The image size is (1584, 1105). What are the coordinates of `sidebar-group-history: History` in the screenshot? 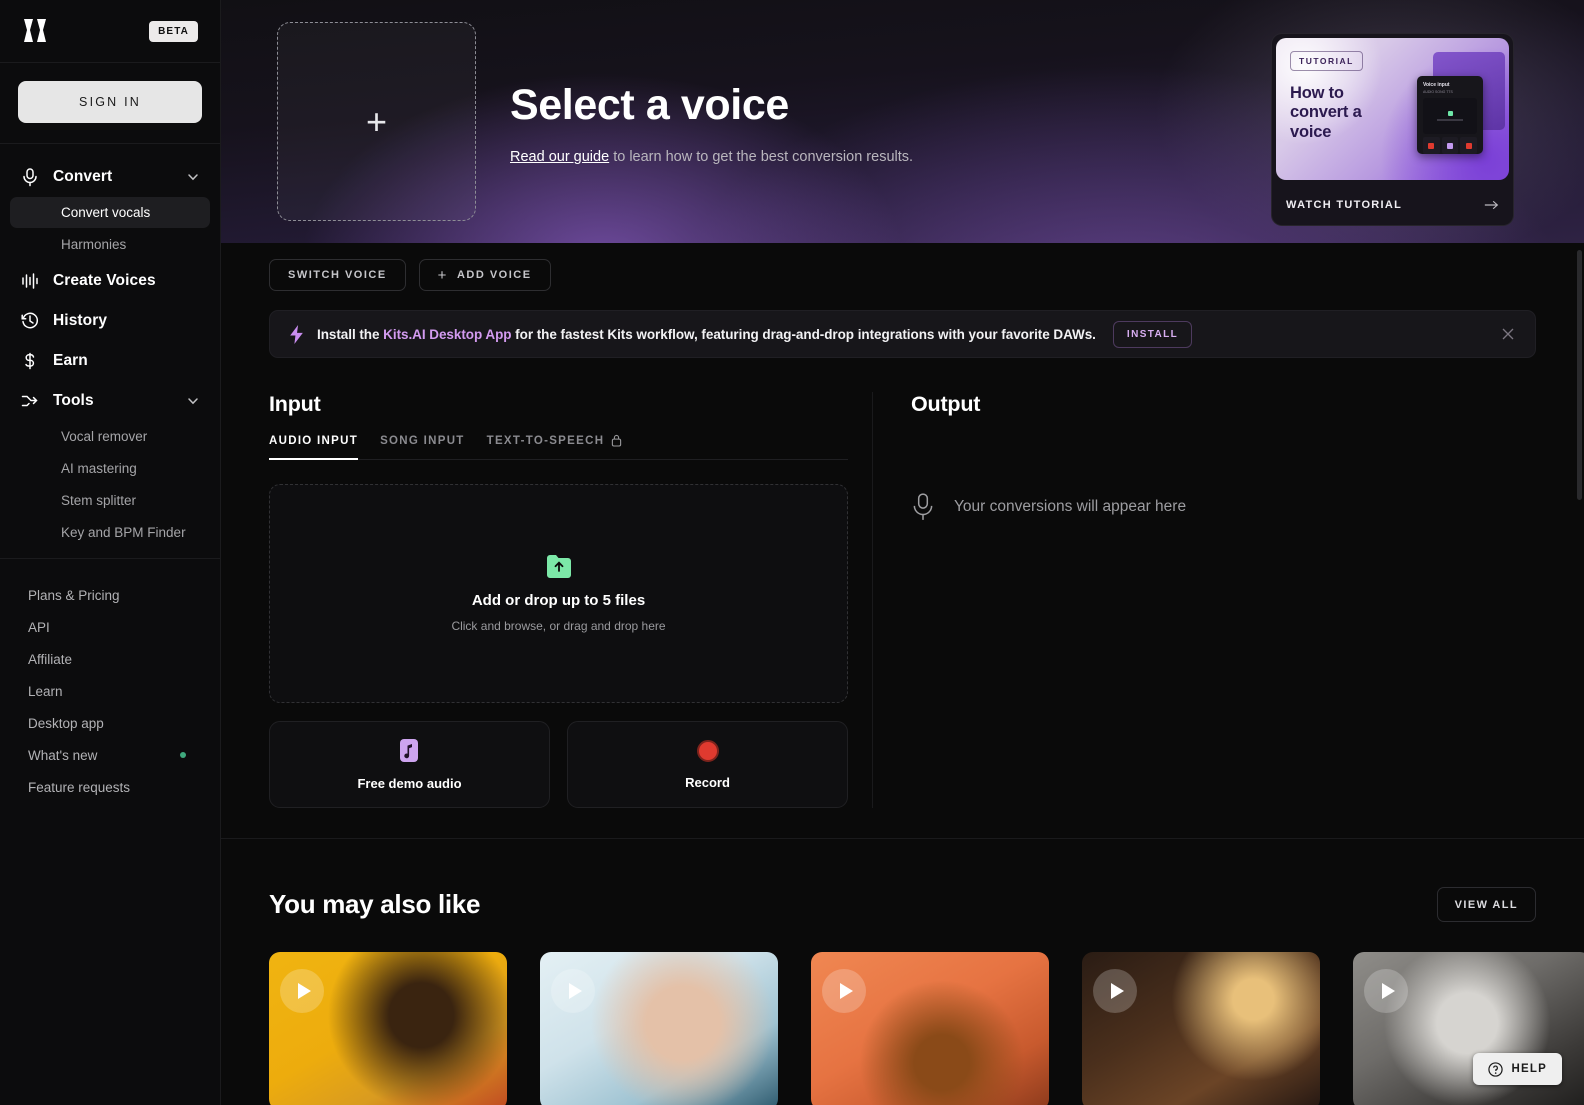 It's located at (110, 321).